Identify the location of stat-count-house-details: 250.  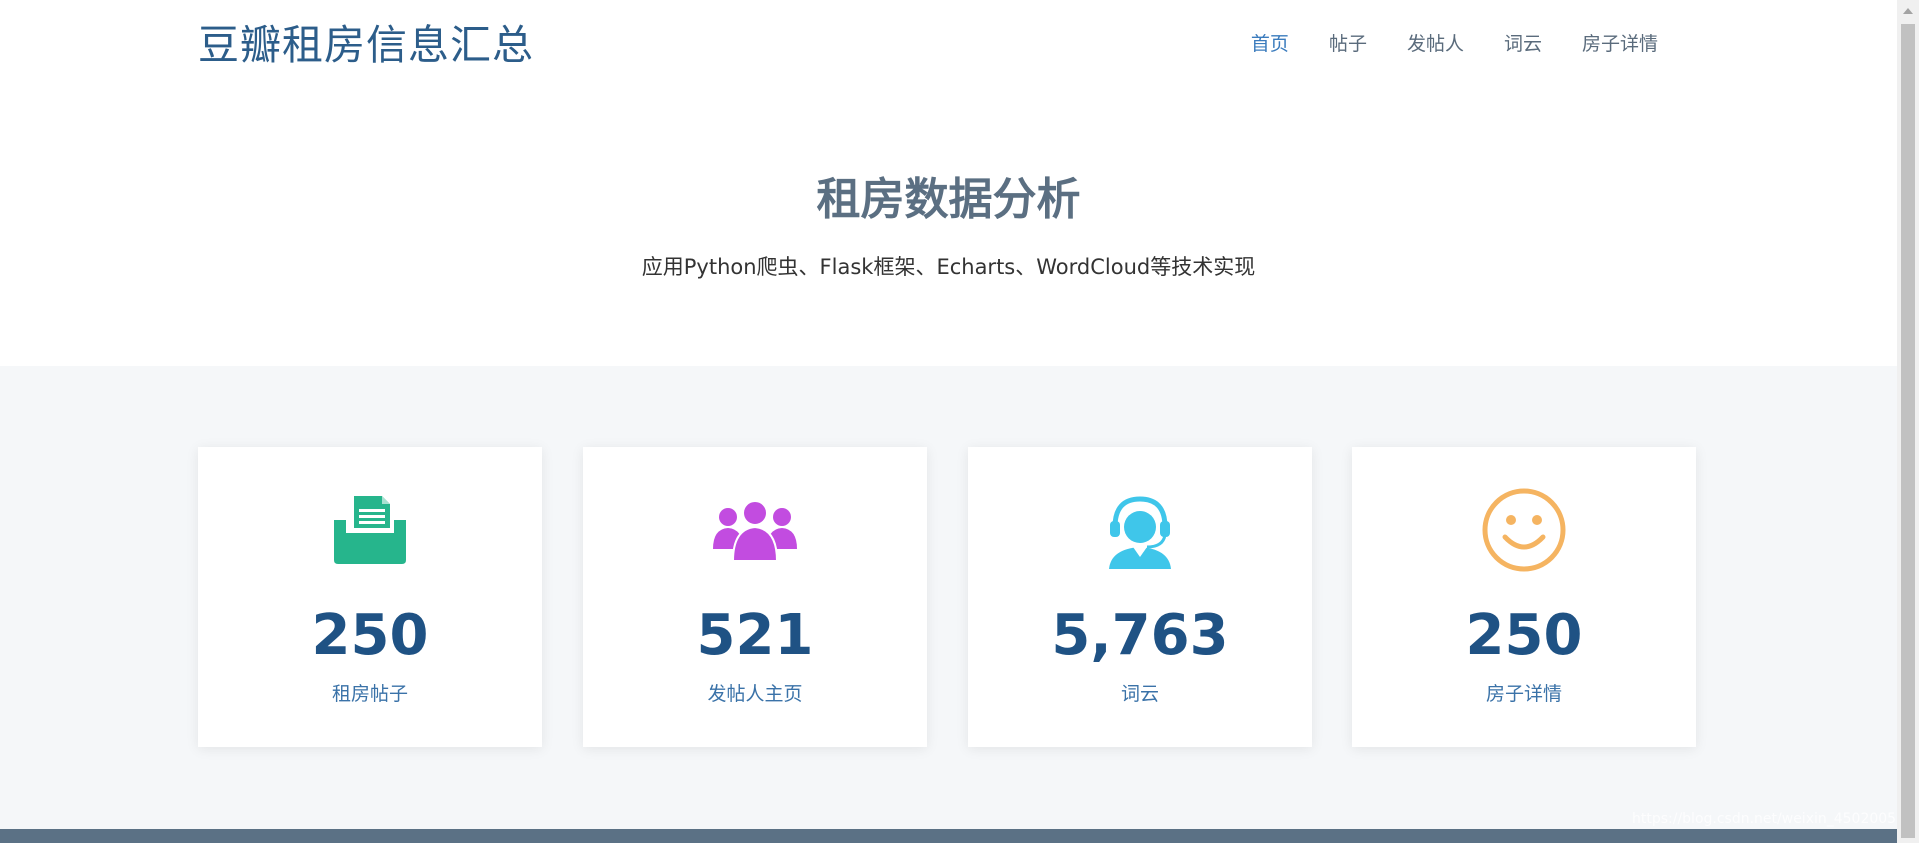
(1524, 635).